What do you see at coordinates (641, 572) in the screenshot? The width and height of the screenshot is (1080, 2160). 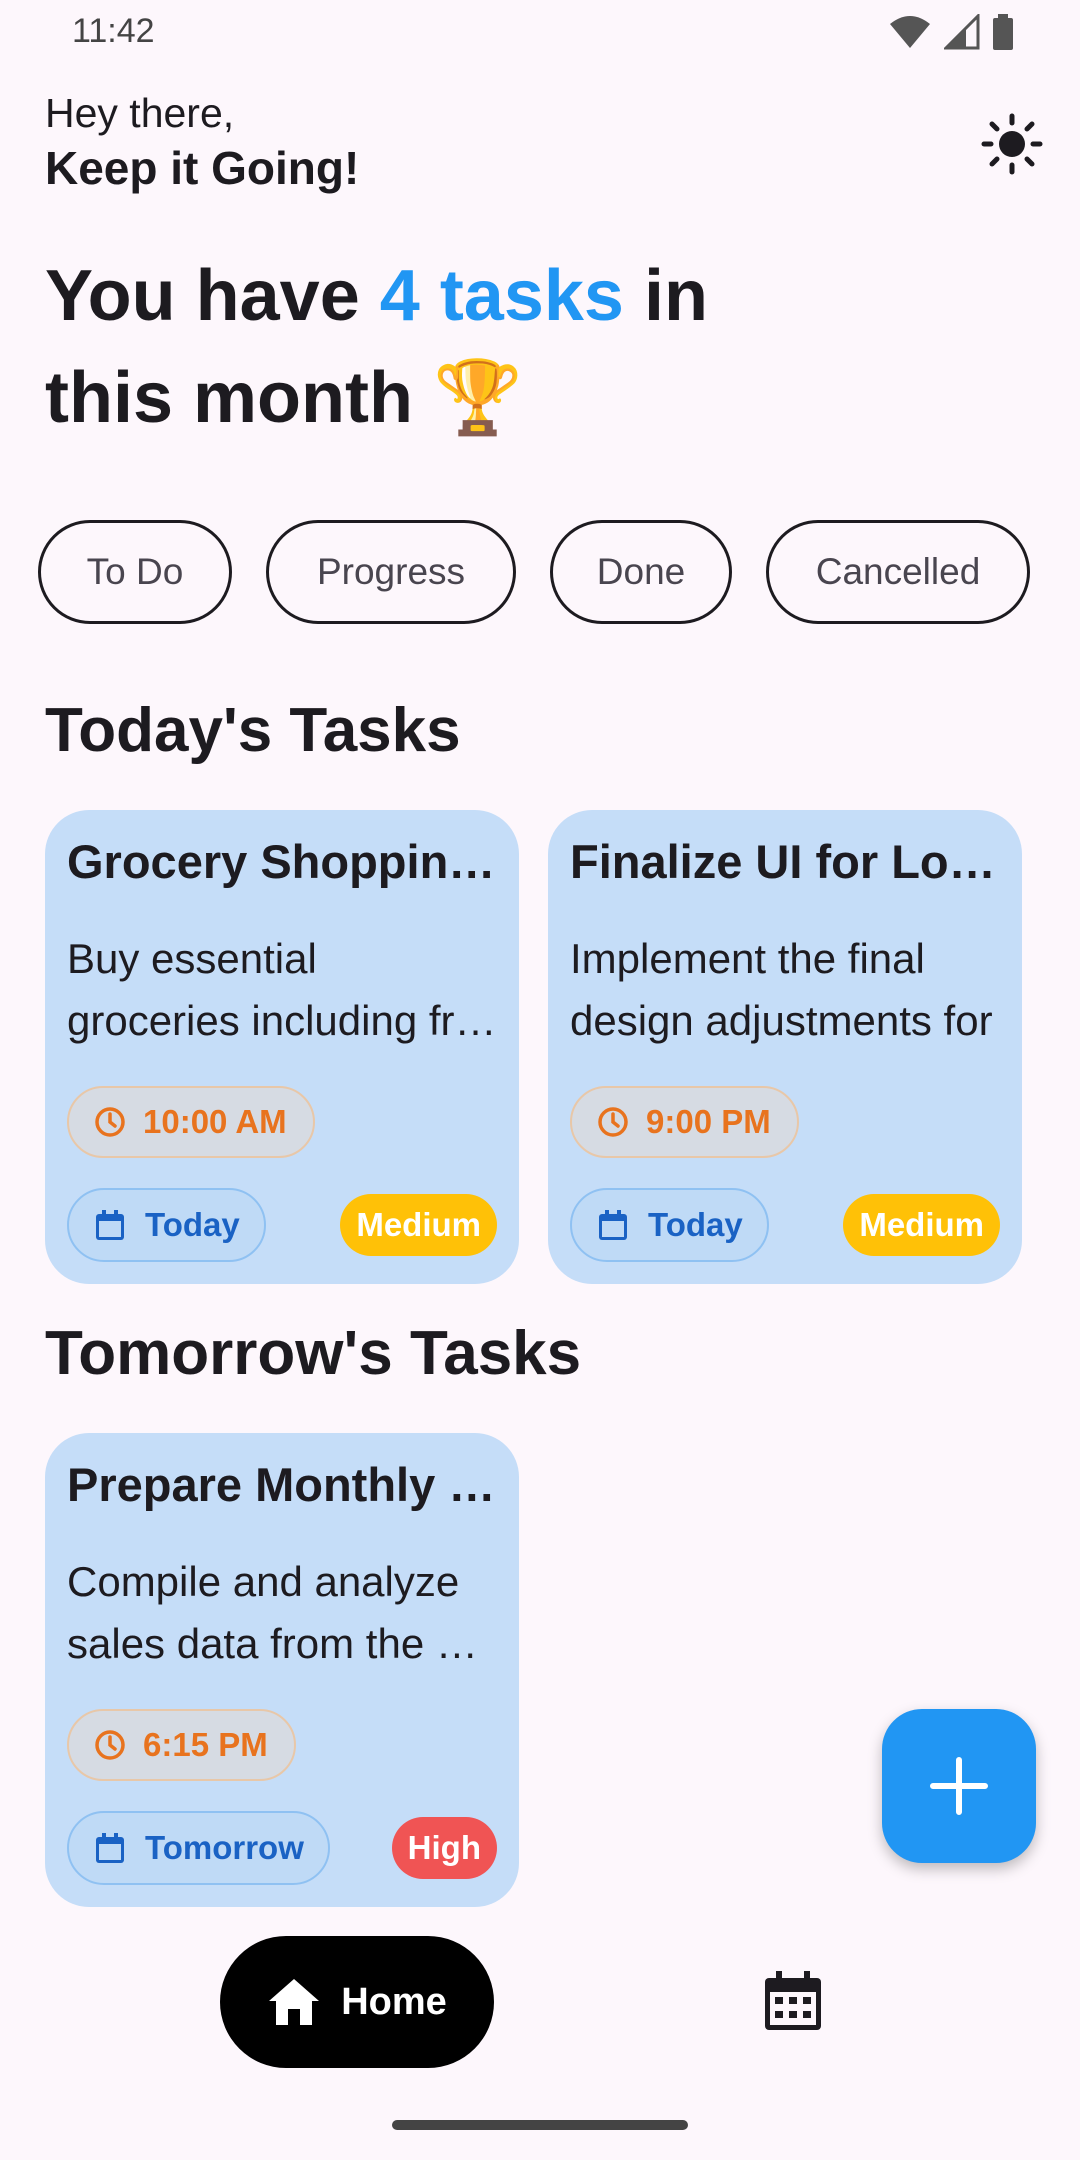 I see `filter-chip-done: Done` at bounding box center [641, 572].